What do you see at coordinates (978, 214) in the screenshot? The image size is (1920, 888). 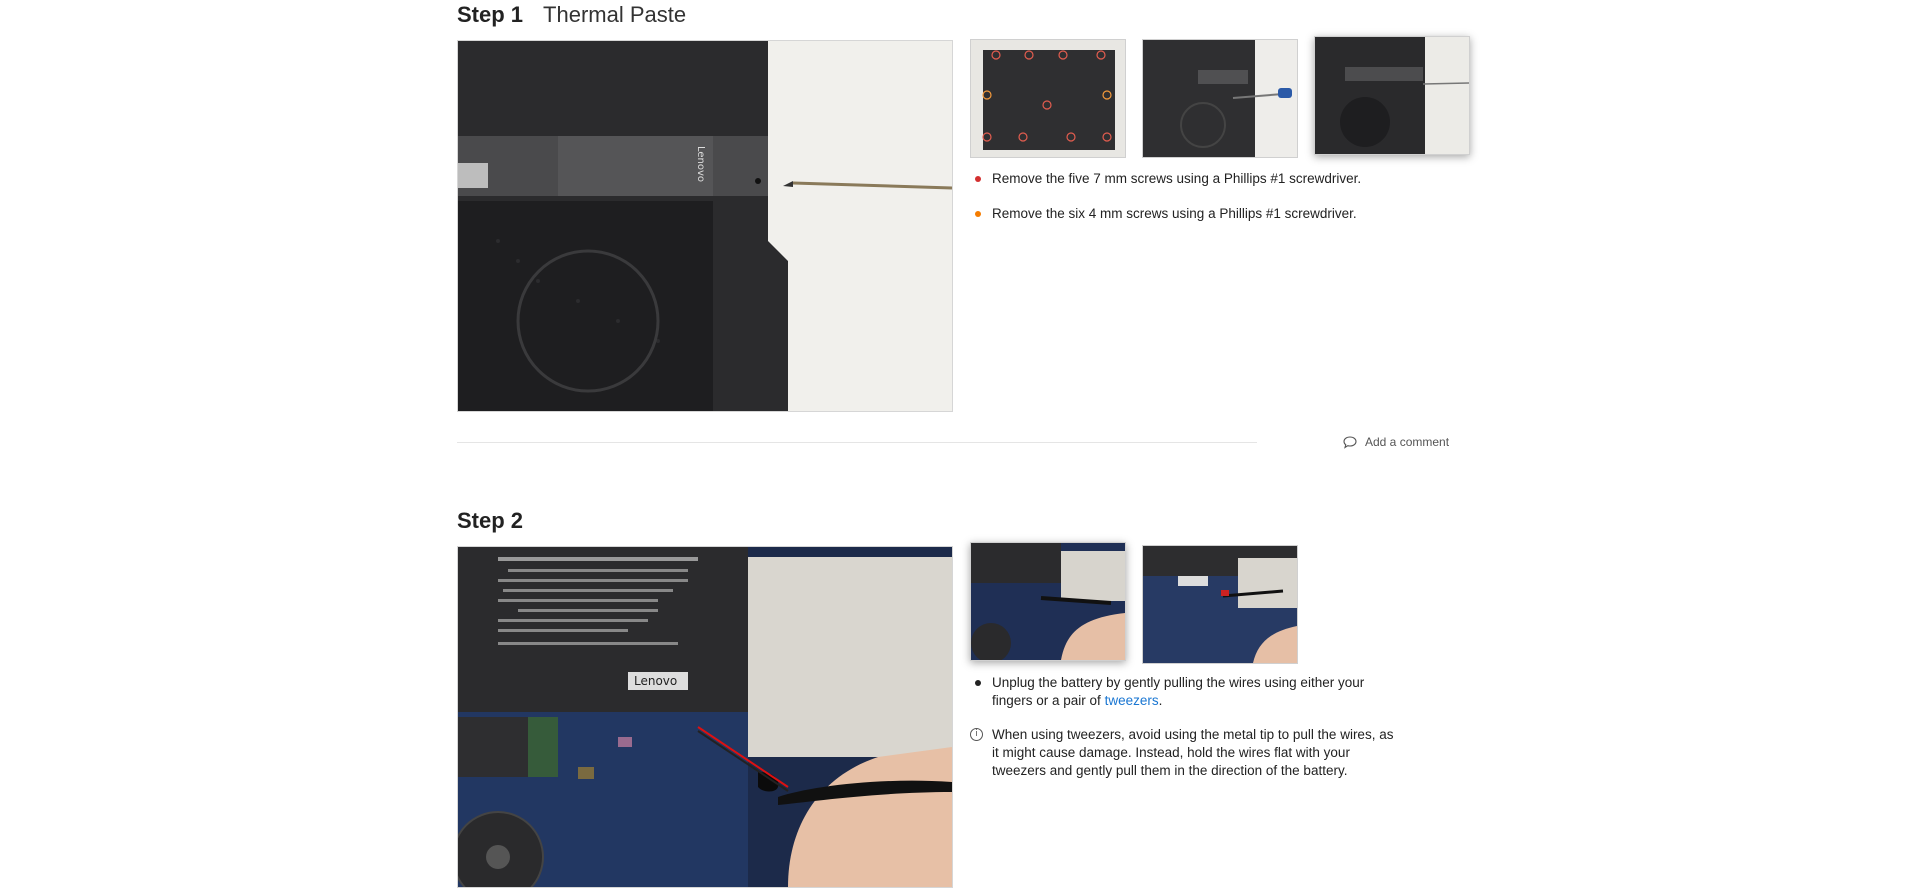 I see `orange-bullet-marker` at bounding box center [978, 214].